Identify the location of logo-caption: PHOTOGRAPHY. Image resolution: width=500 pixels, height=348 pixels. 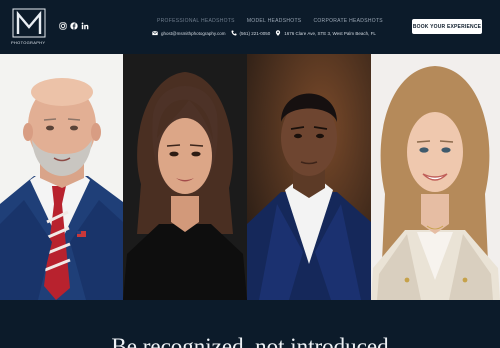
(28, 42).